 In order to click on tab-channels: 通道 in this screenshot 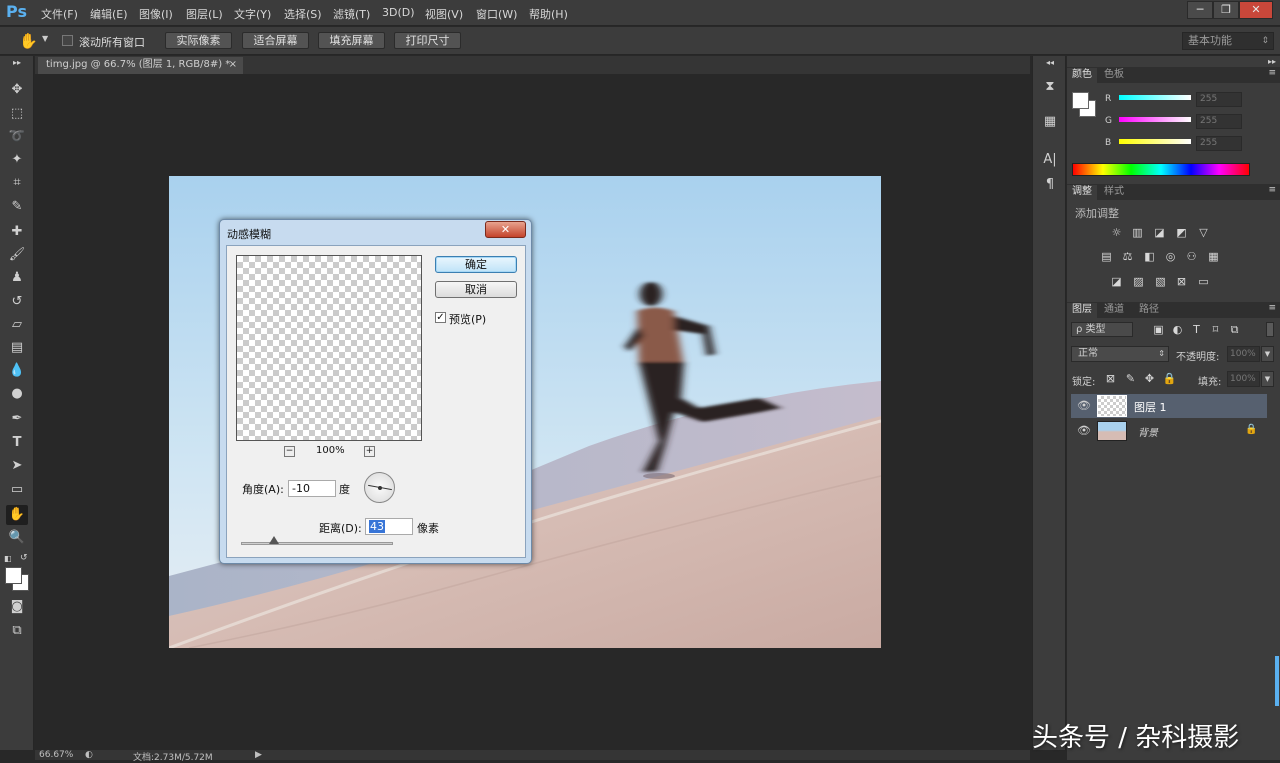, I will do `click(1114, 310)`.